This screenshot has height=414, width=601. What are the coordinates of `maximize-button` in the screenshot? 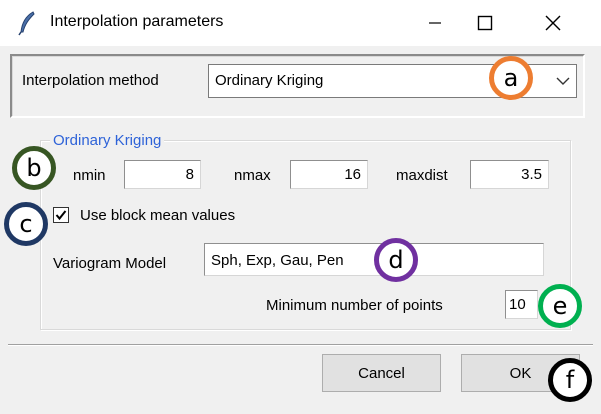 It's located at (485, 23).